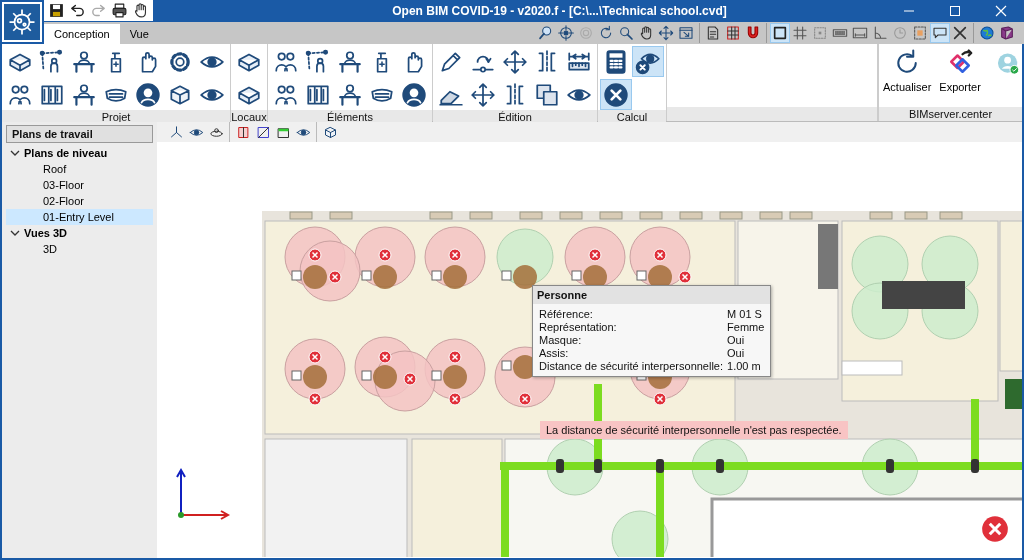 This screenshot has width=1024, height=560. What do you see at coordinates (820, 33) in the screenshot?
I see `dotted-square-icon` at bounding box center [820, 33].